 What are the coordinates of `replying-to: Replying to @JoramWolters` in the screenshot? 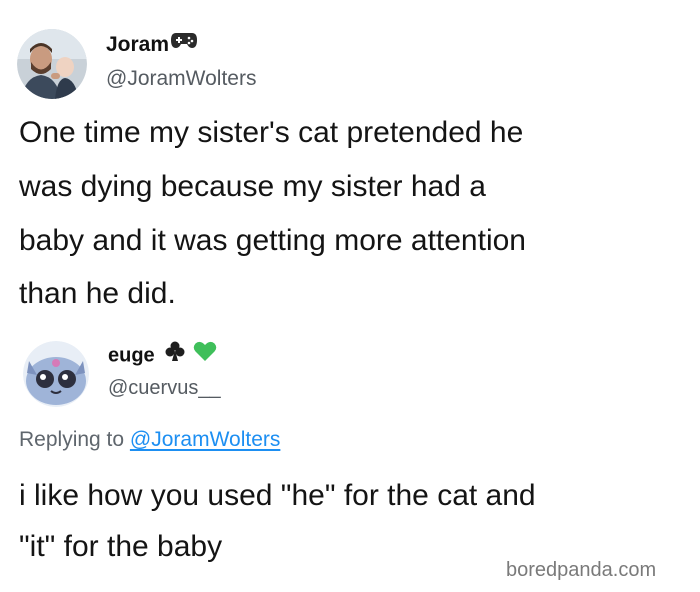 It's located at (149, 440).